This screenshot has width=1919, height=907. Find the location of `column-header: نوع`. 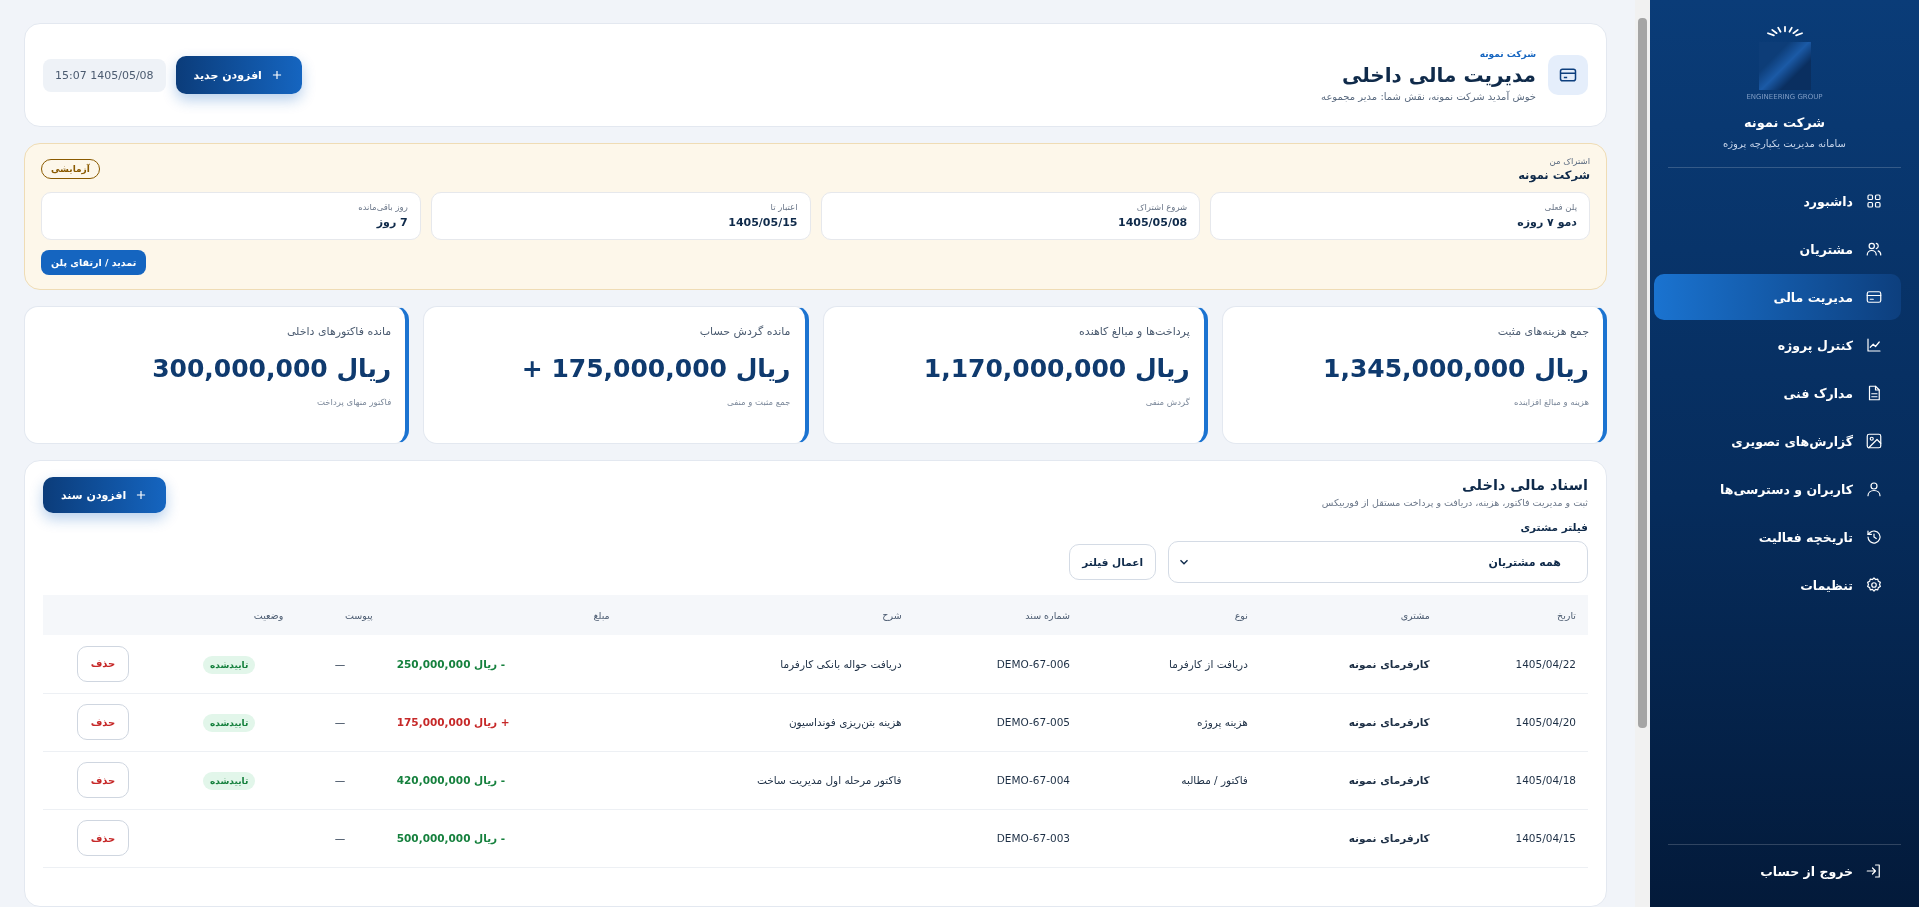

column-header: نوع is located at coordinates (1171, 615).